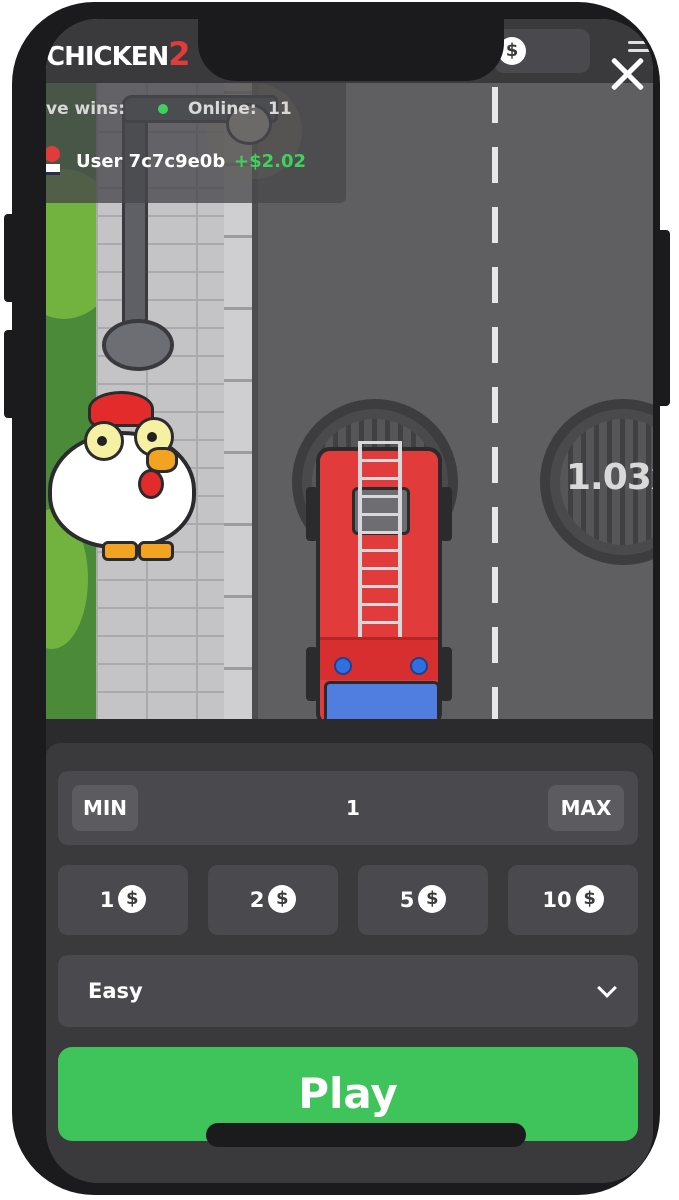  Describe the element at coordinates (151, 161) in the screenshot. I see `winner-username: User 7c7c9e0b` at that location.